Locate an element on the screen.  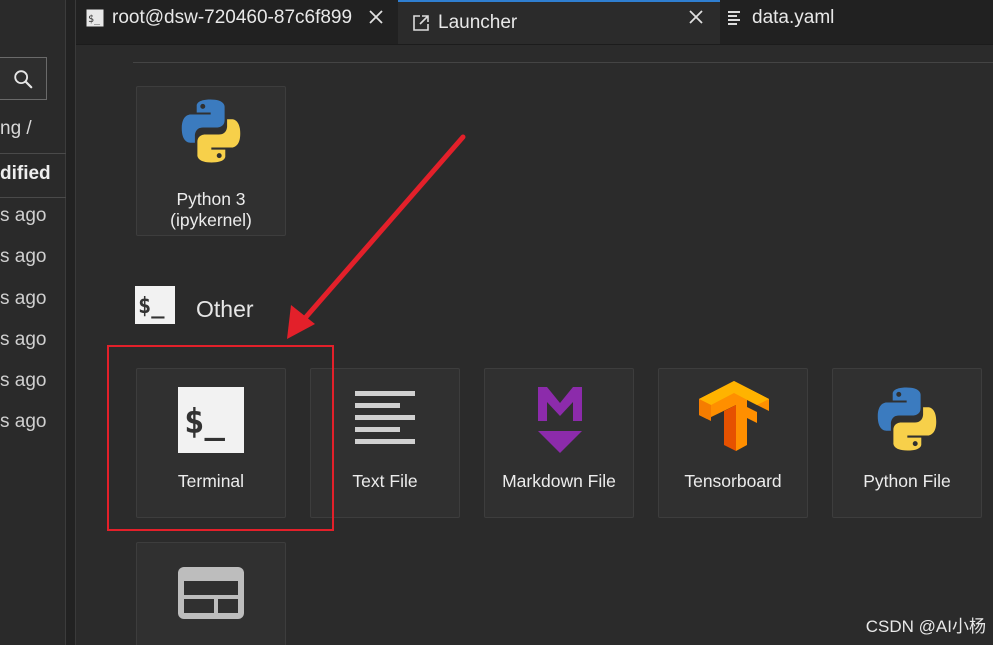
file-filter-input is located at coordinates (23, 78).